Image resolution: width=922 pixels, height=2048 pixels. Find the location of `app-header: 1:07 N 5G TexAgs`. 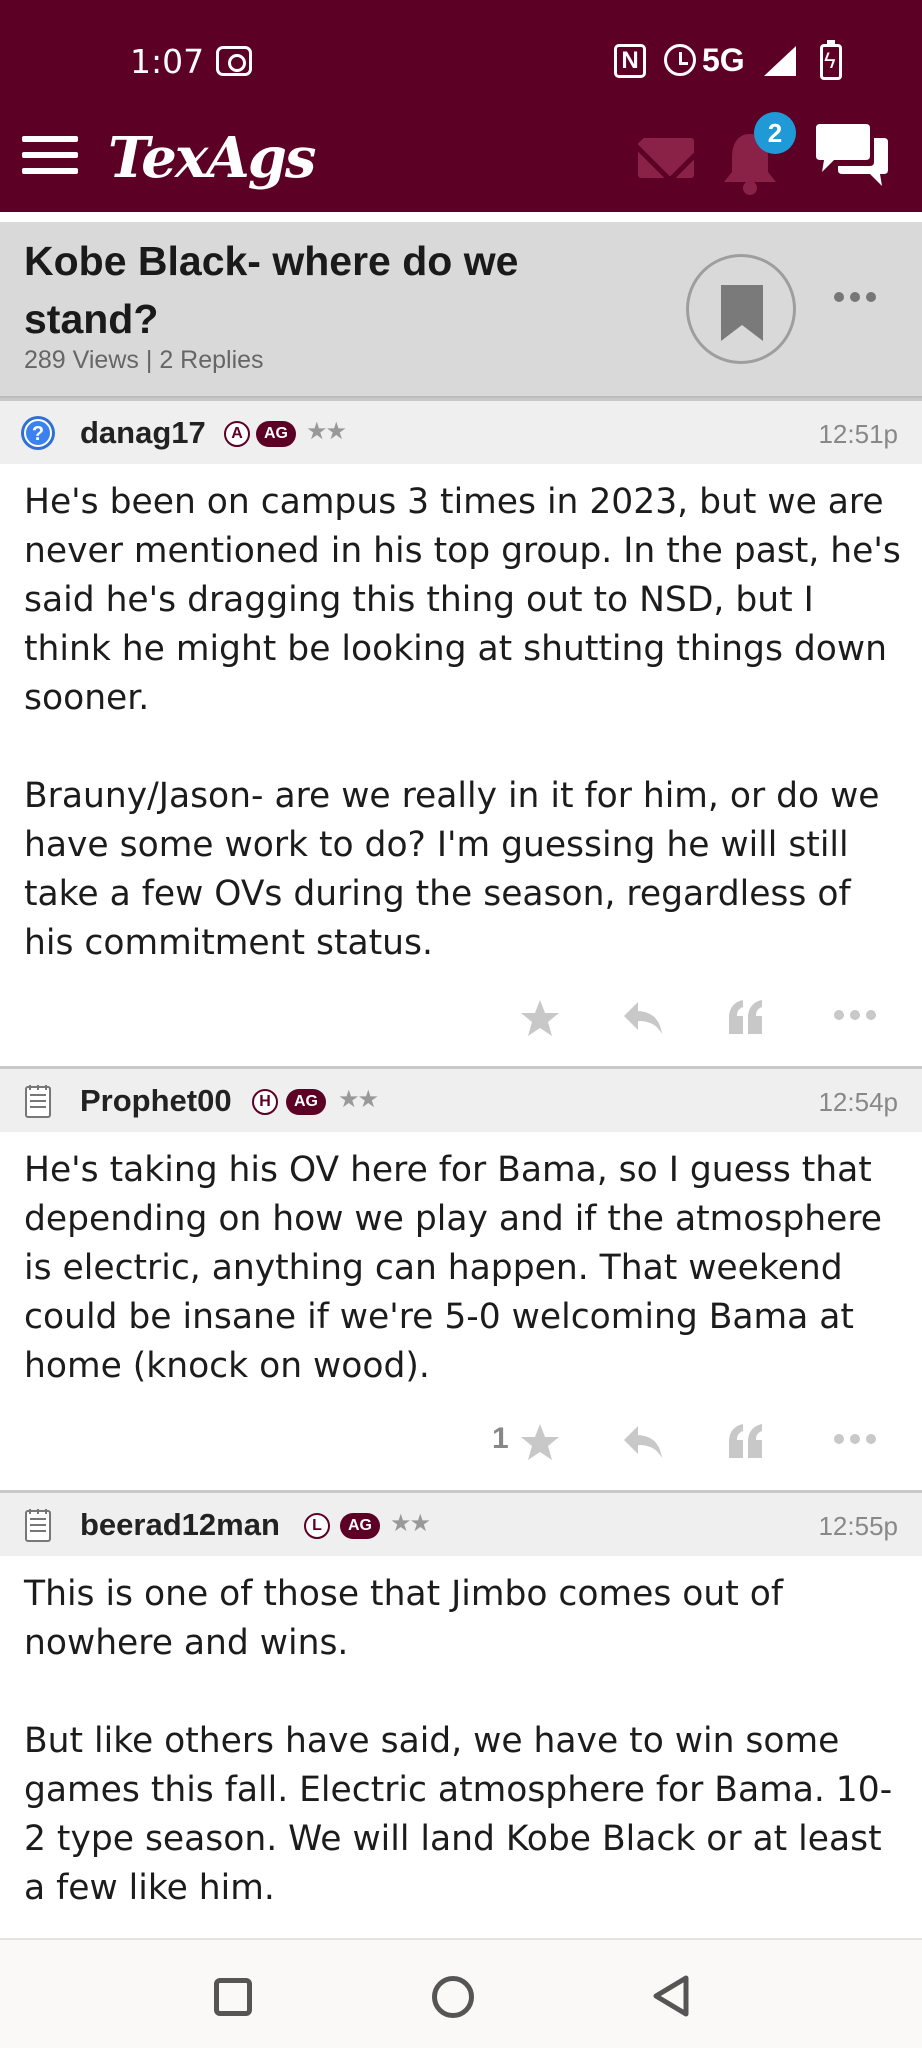

app-header: 1:07 N 5G TexAgs is located at coordinates (461, 106).